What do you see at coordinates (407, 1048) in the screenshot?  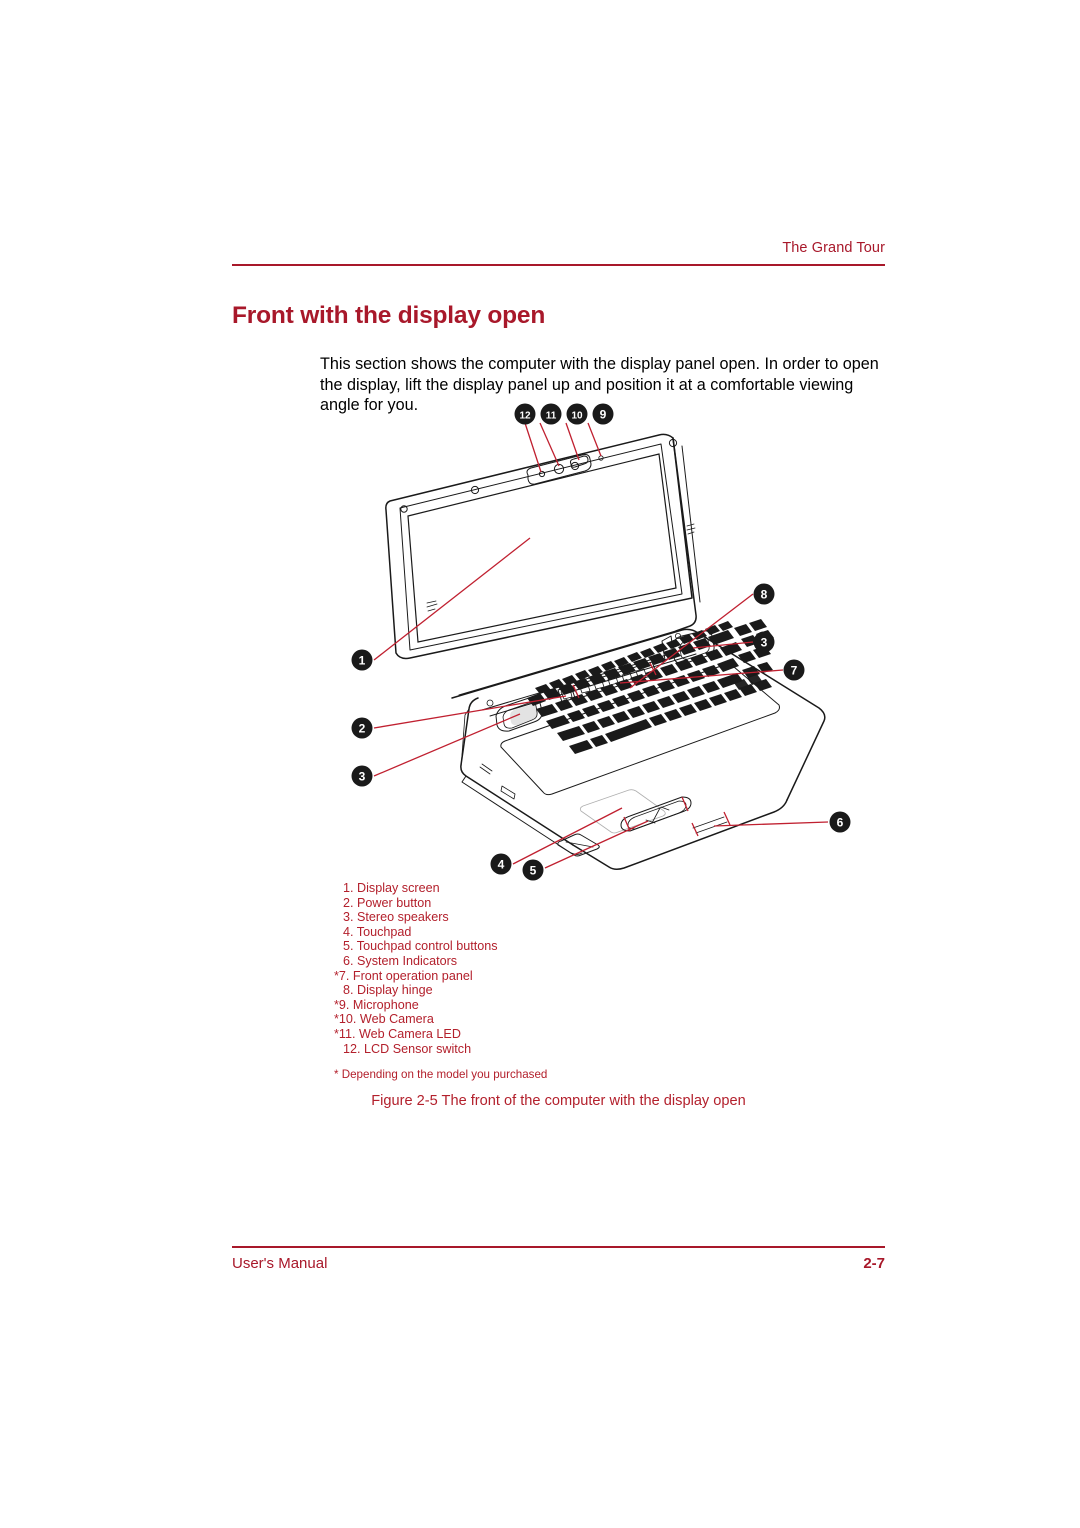 I see `legend-item-12: 12. LCD Sensor switch` at bounding box center [407, 1048].